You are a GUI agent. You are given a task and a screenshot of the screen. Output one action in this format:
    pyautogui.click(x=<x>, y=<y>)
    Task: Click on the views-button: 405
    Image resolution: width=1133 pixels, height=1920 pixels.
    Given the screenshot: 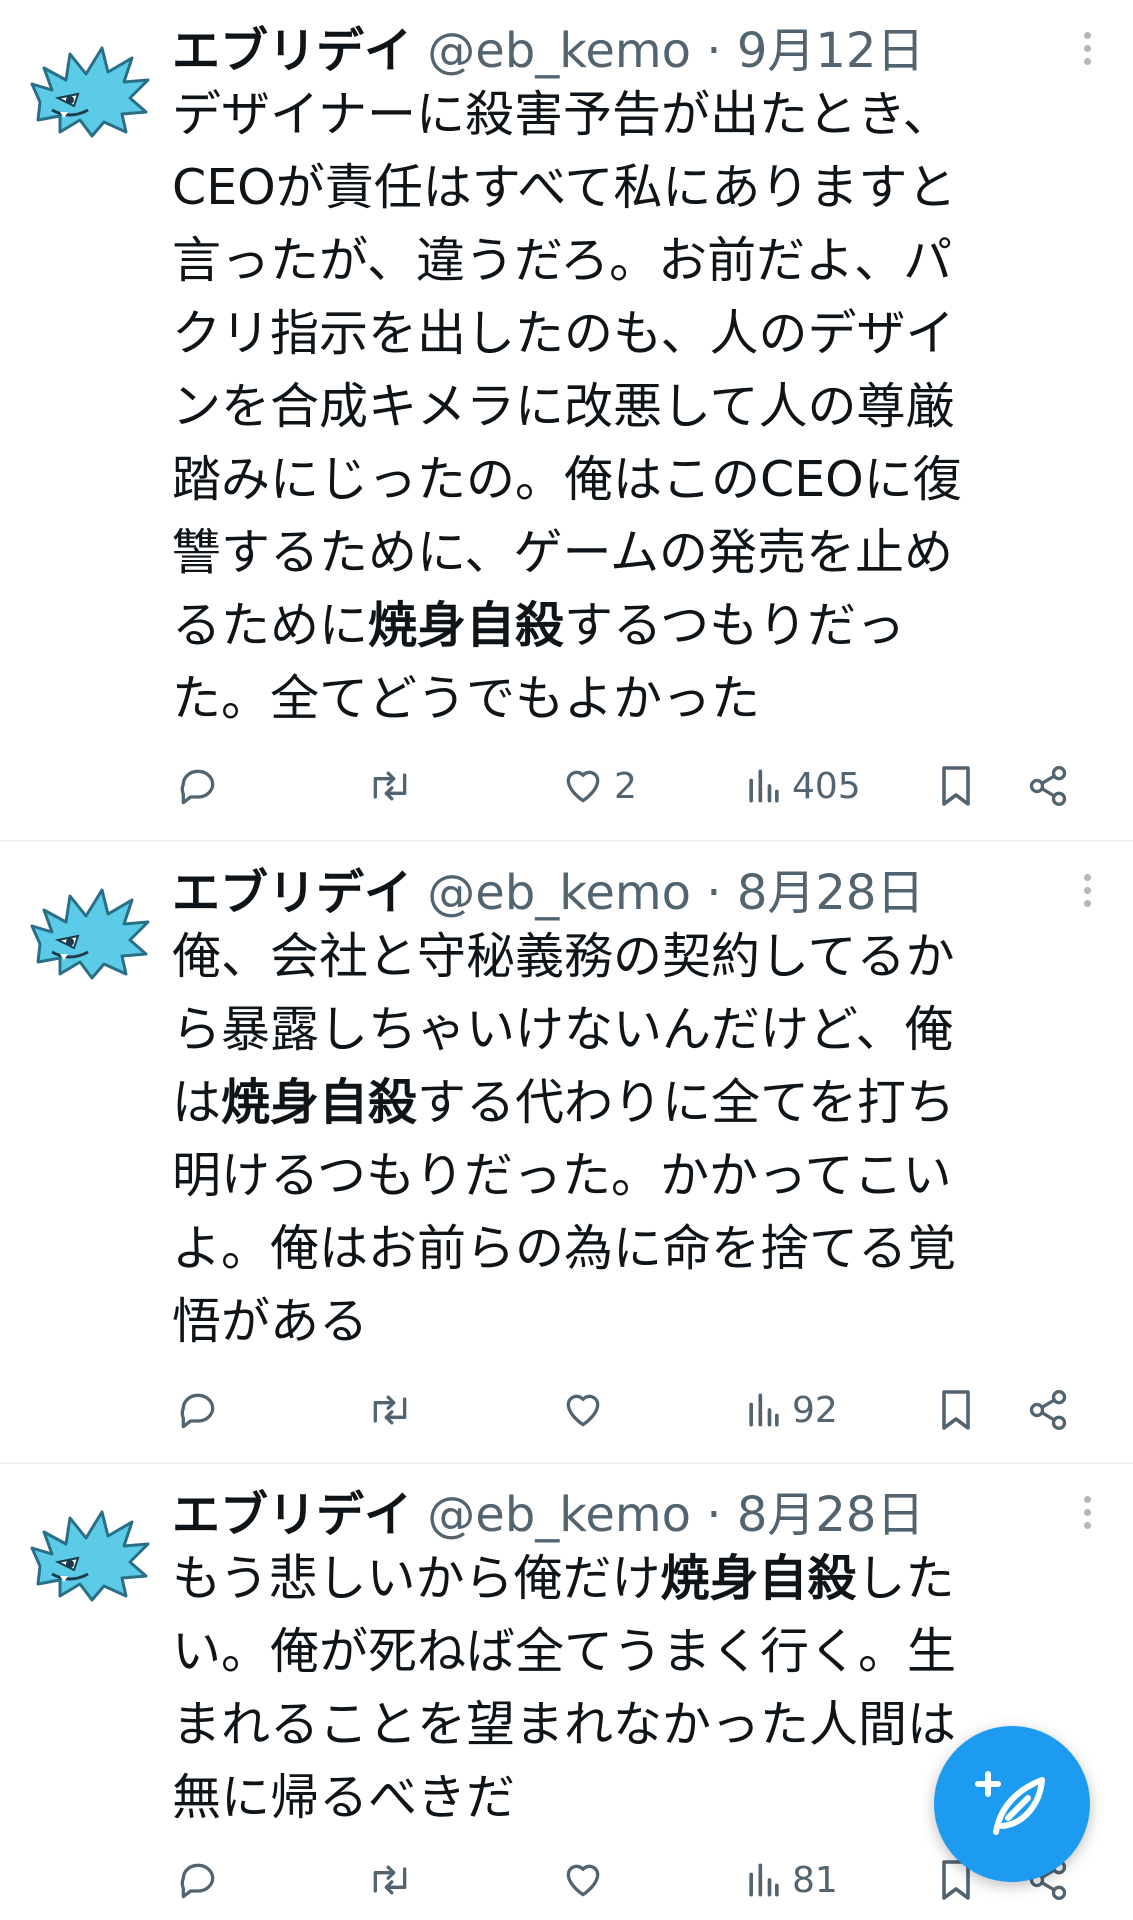 What is the action you would take?
    pyautogui.click(x=802, y=786)
    